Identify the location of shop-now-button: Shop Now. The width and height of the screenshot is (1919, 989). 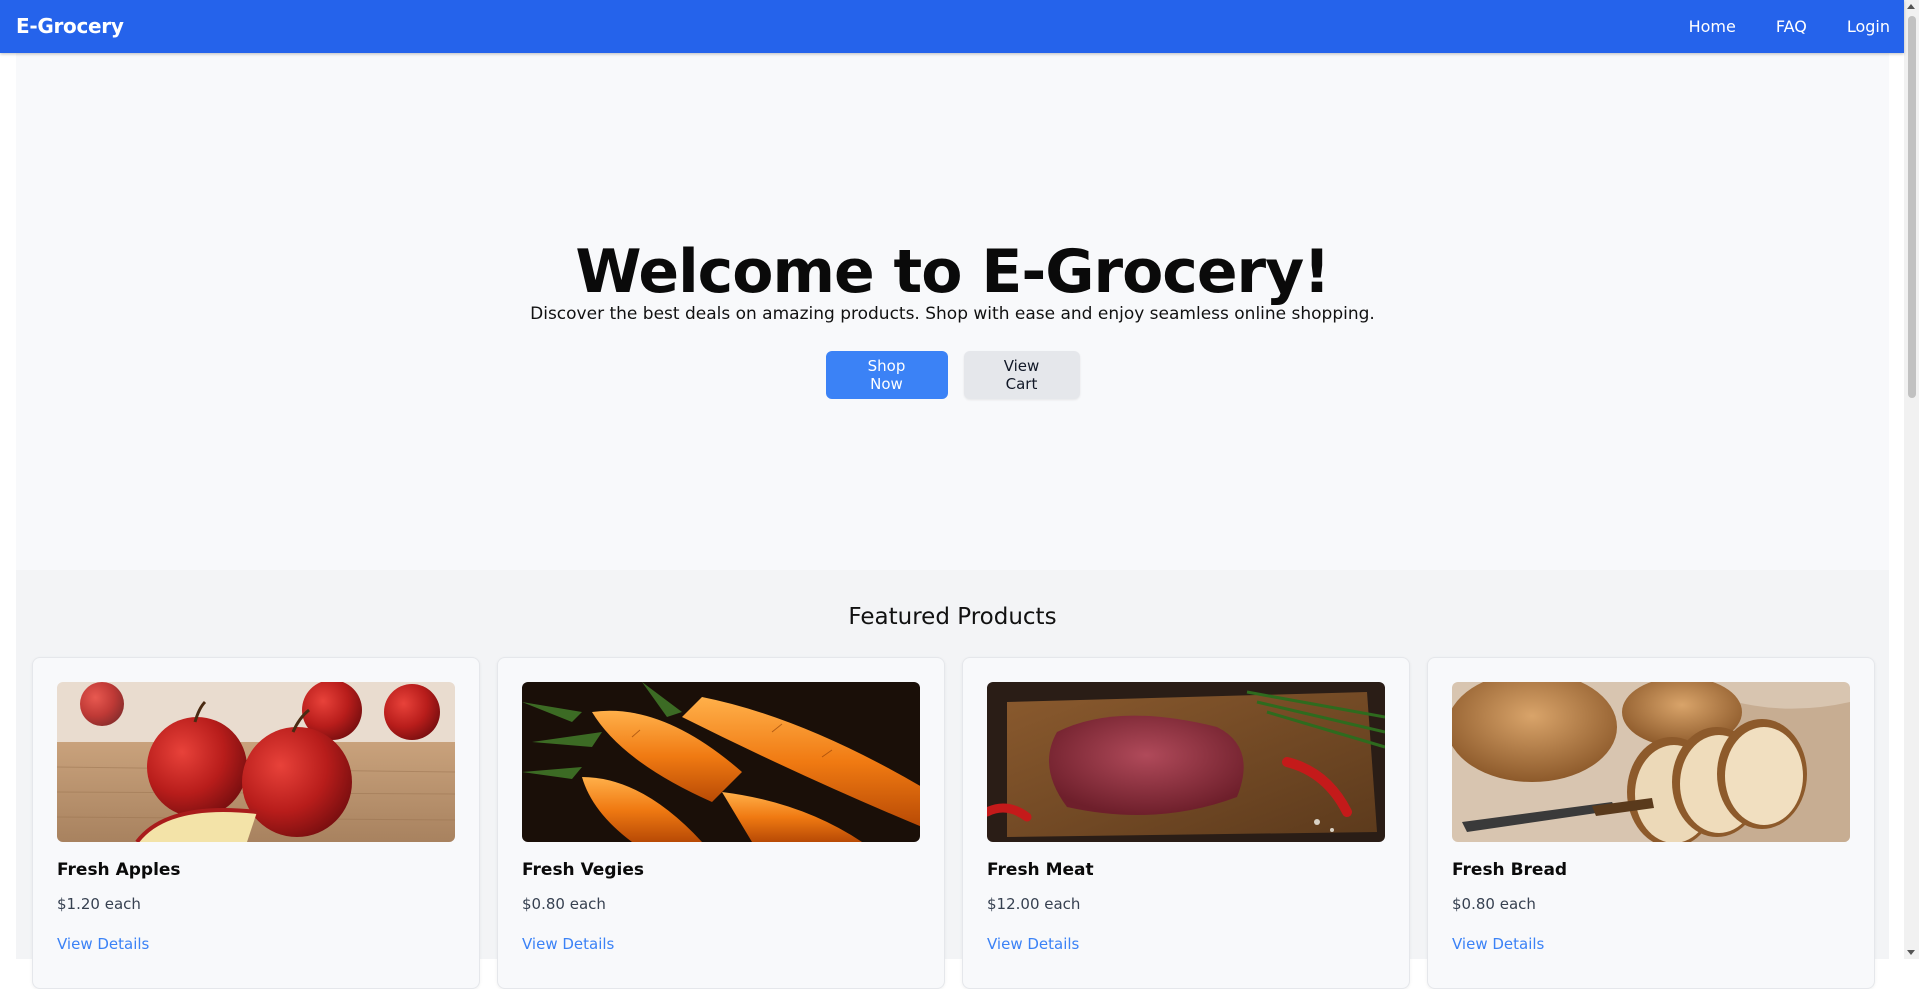
(886, 375).